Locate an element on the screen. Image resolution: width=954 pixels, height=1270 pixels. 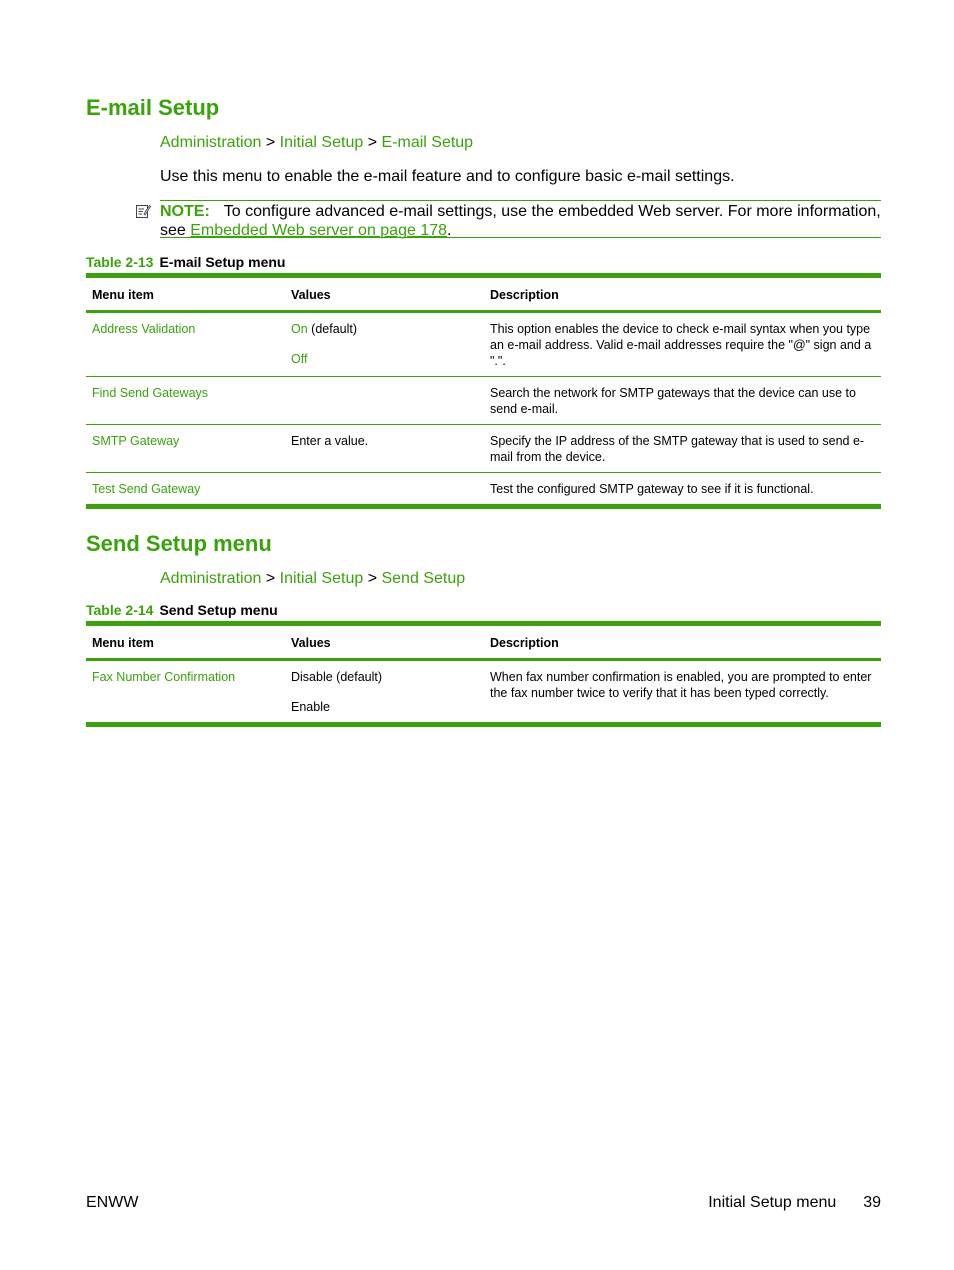
value-default-label: (default) is located at coordinates (332, 329).